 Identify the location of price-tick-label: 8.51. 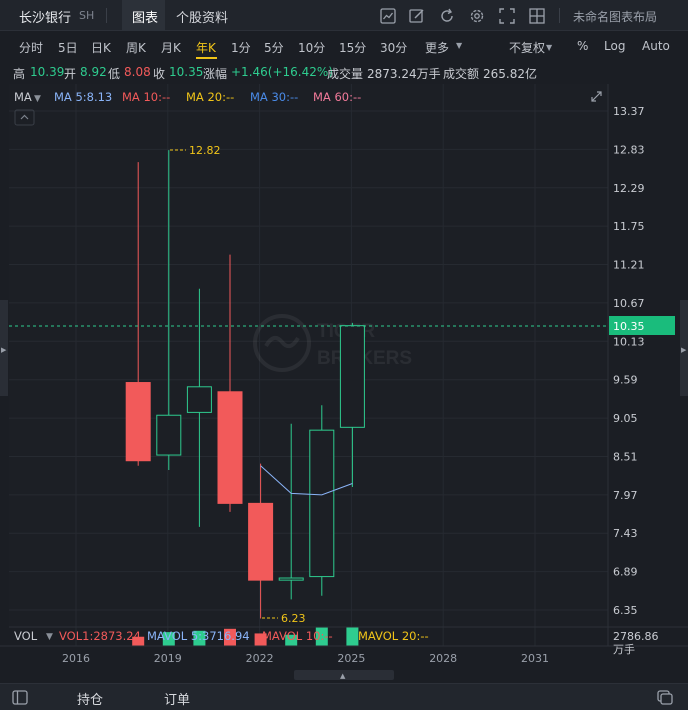
(625, 456).